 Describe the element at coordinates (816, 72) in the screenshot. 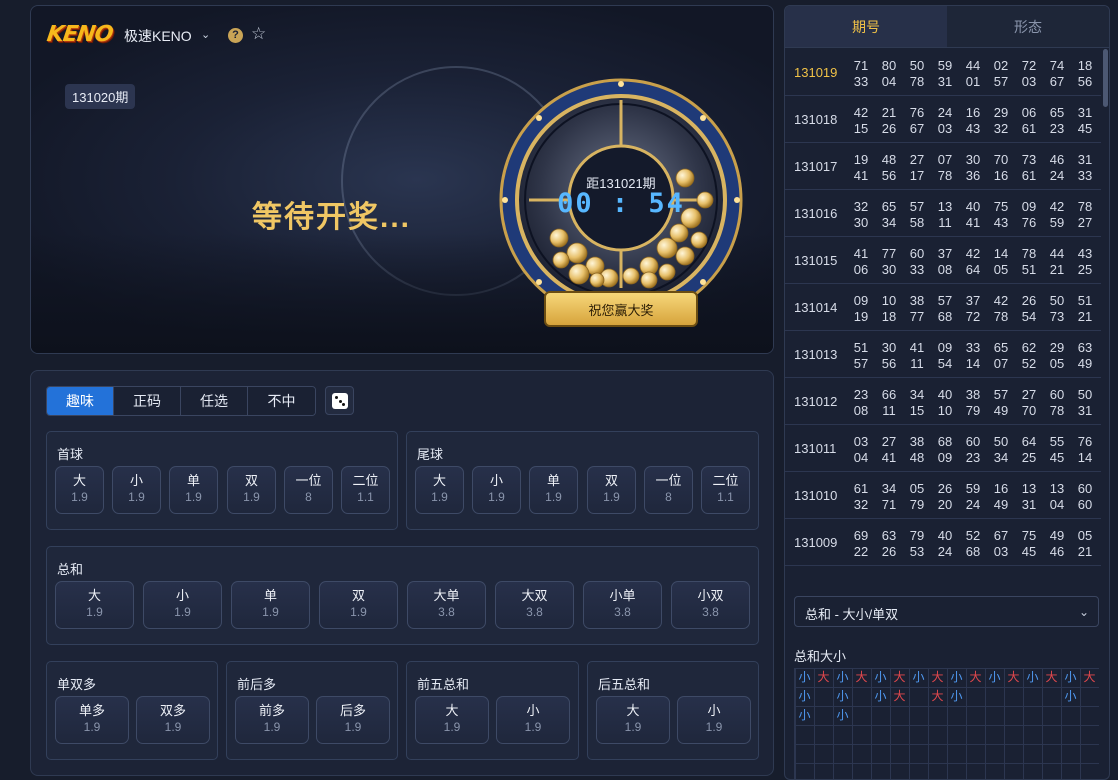

I see `history-issue: 131019` at that location.